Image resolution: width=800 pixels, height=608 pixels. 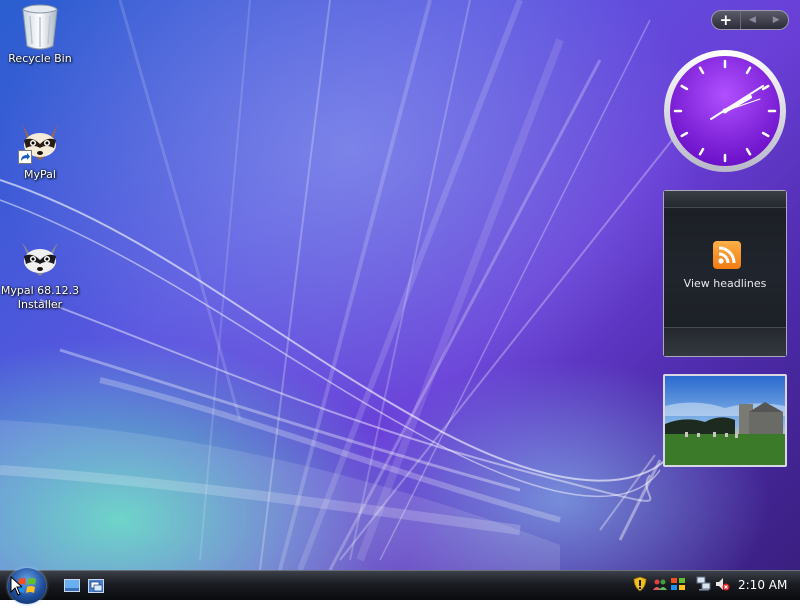 What do you see at coordinates (725, 341) in the screenshot?
I see `feed-bottom-bar` at bounding box center [725, 341].